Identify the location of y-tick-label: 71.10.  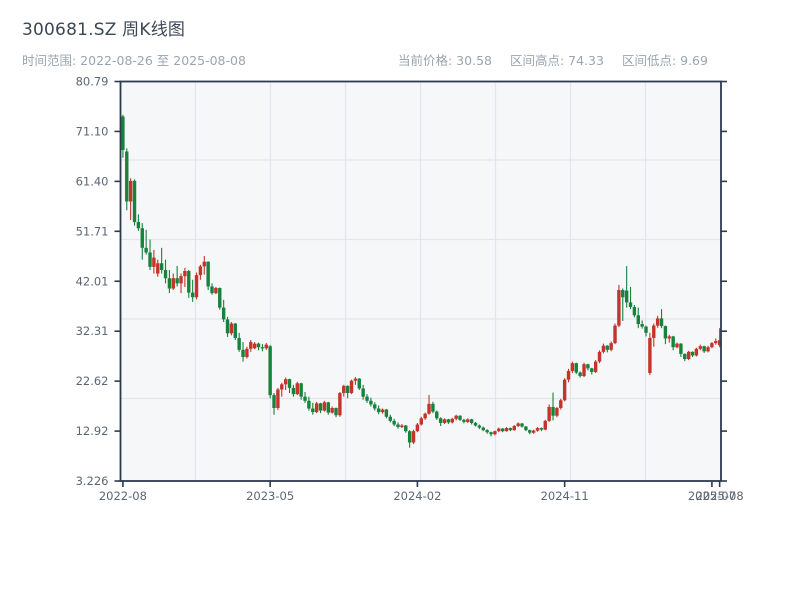
(92, 131).